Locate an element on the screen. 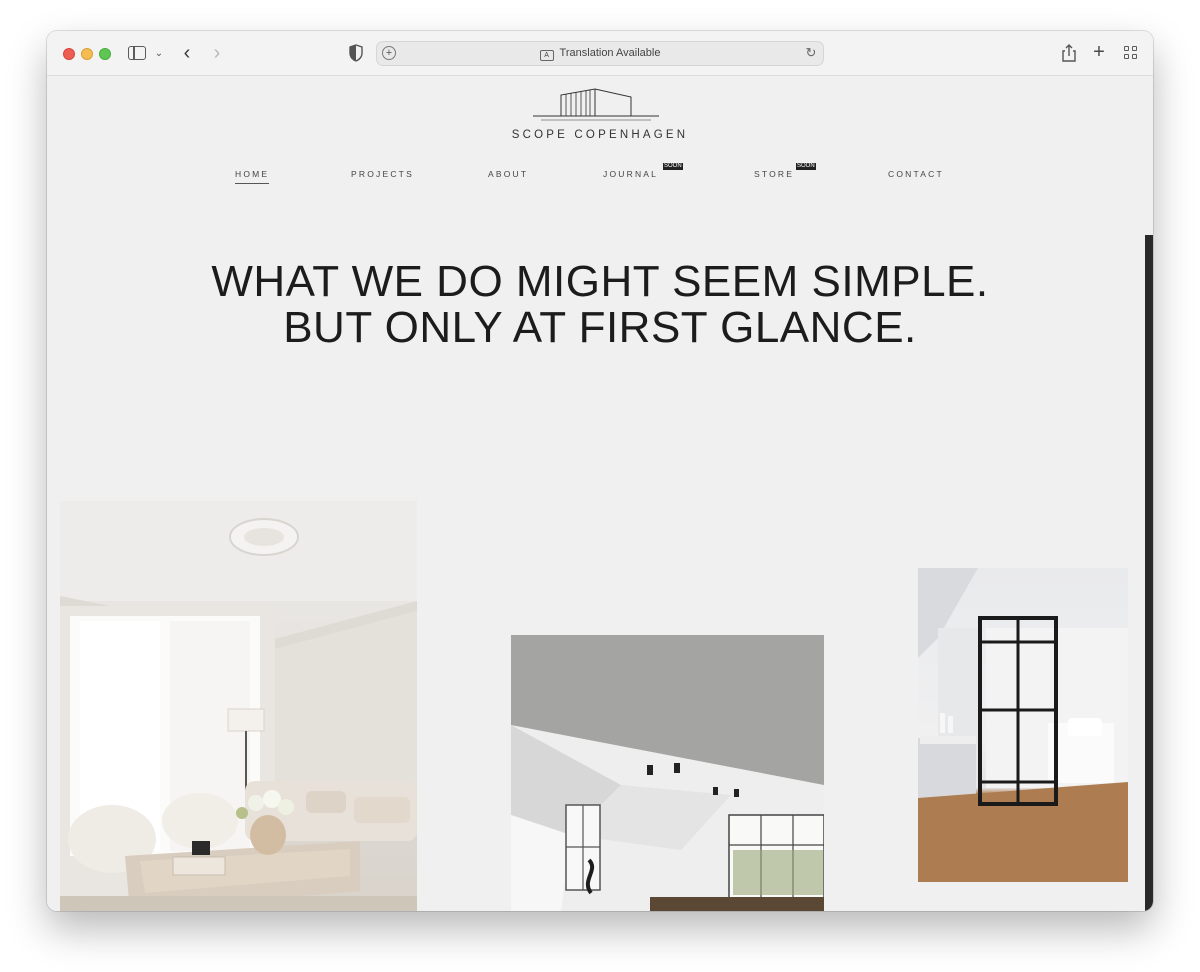 The image size is (1200, 972). attic-kitchen-photo is located at coordinates (667, 773).